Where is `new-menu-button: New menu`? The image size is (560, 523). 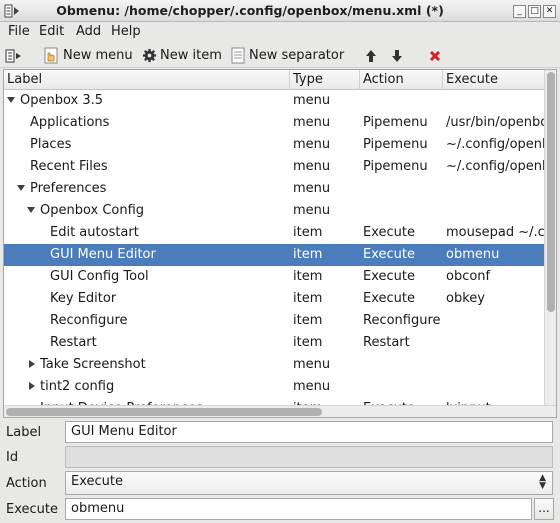
new-menu-button: New menu is located at coordinates (87, 55).